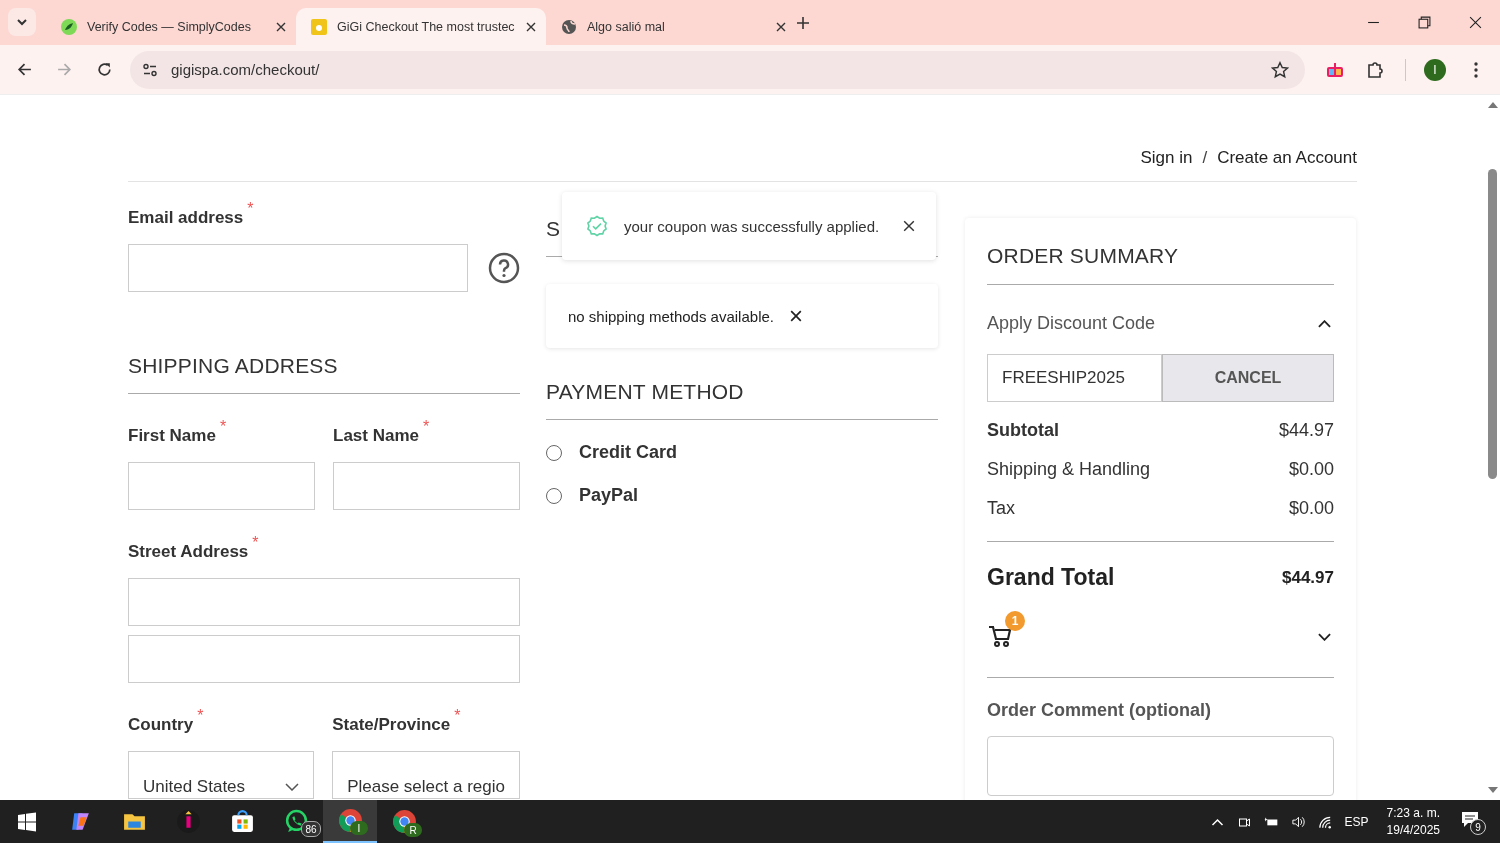  I want to click on reload-icon, so click(104, 69).